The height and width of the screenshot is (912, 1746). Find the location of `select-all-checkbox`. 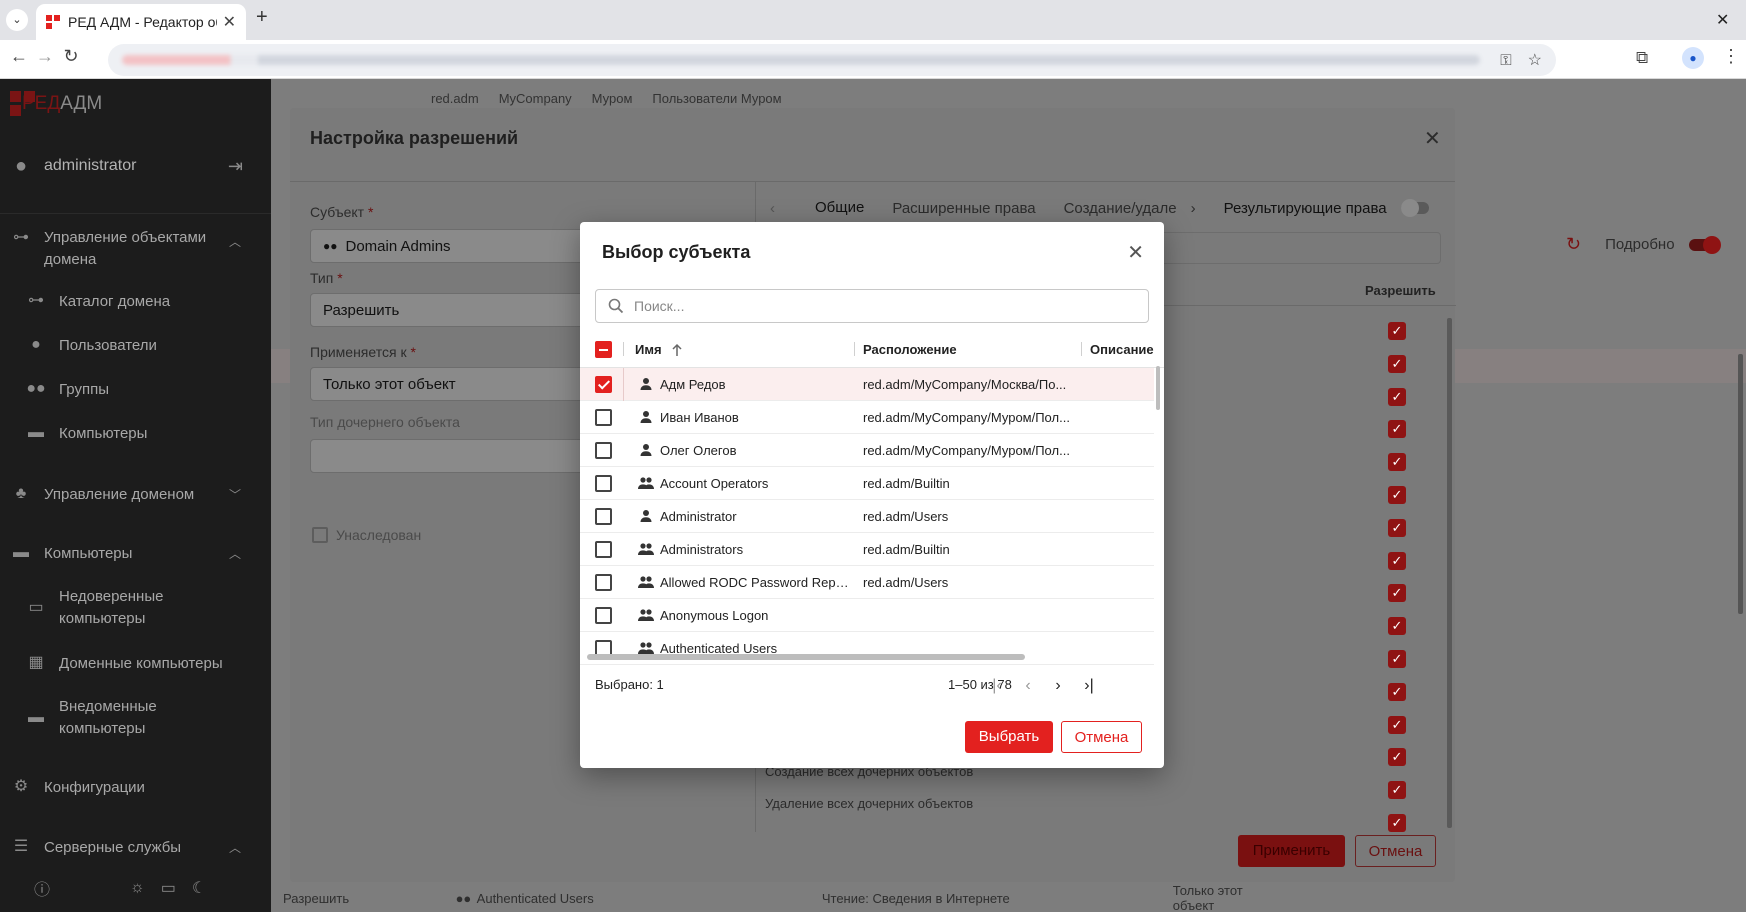

select-all-checkbox is located at coordinates (603, 349).